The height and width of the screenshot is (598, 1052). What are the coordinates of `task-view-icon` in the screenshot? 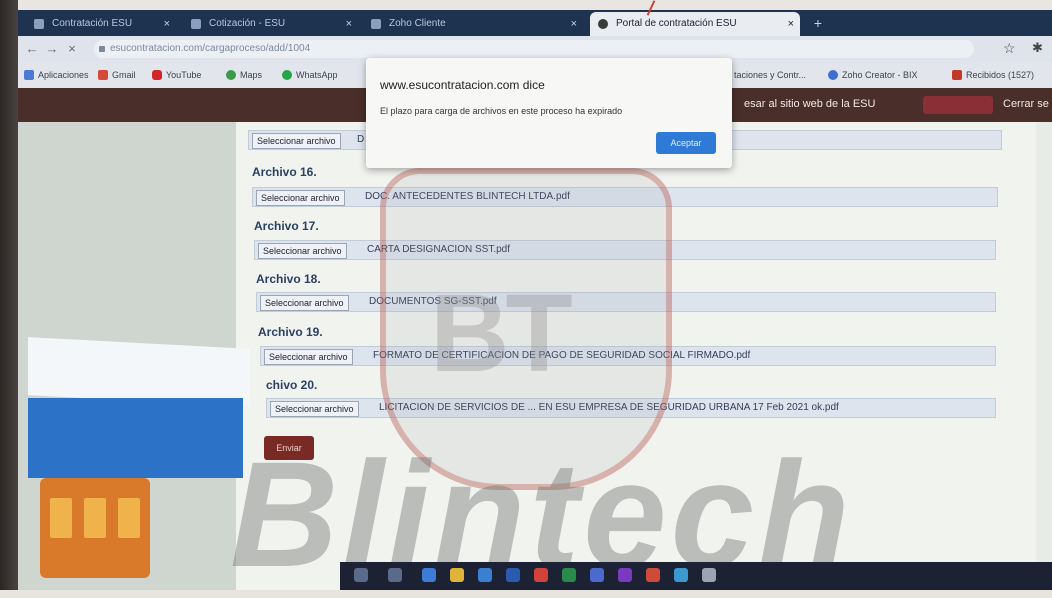 It's located at (395, 575).